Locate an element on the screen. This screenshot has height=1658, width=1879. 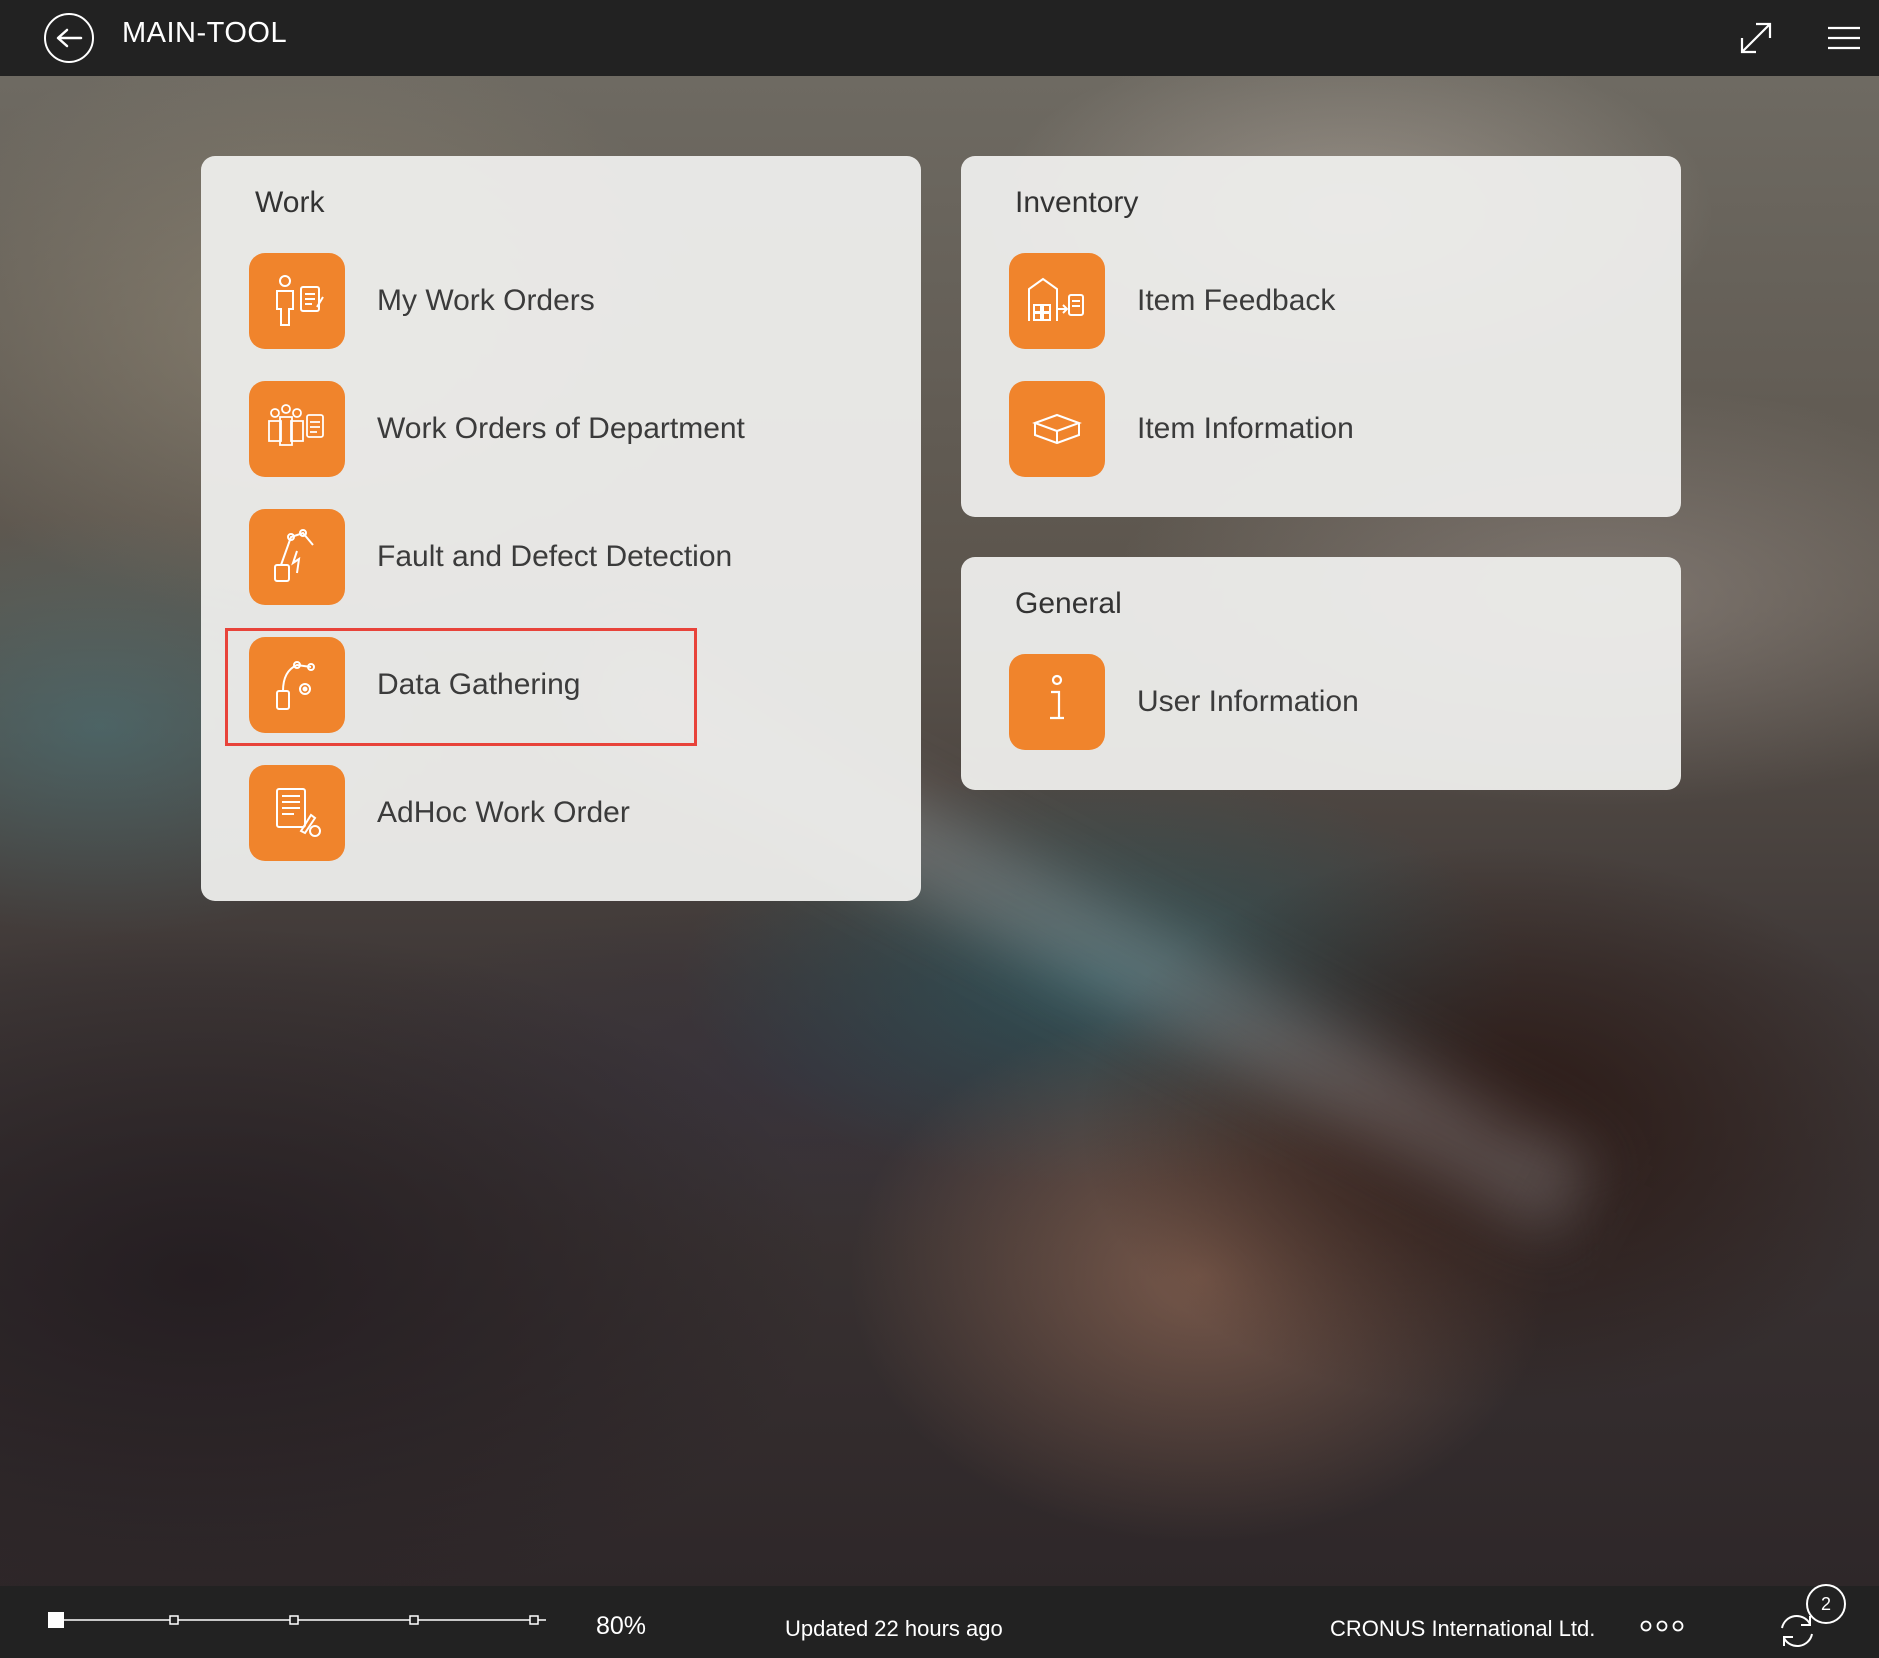
inventory-card: Inventory Item Feedback Item Information is located at coordinates (1321, 336).